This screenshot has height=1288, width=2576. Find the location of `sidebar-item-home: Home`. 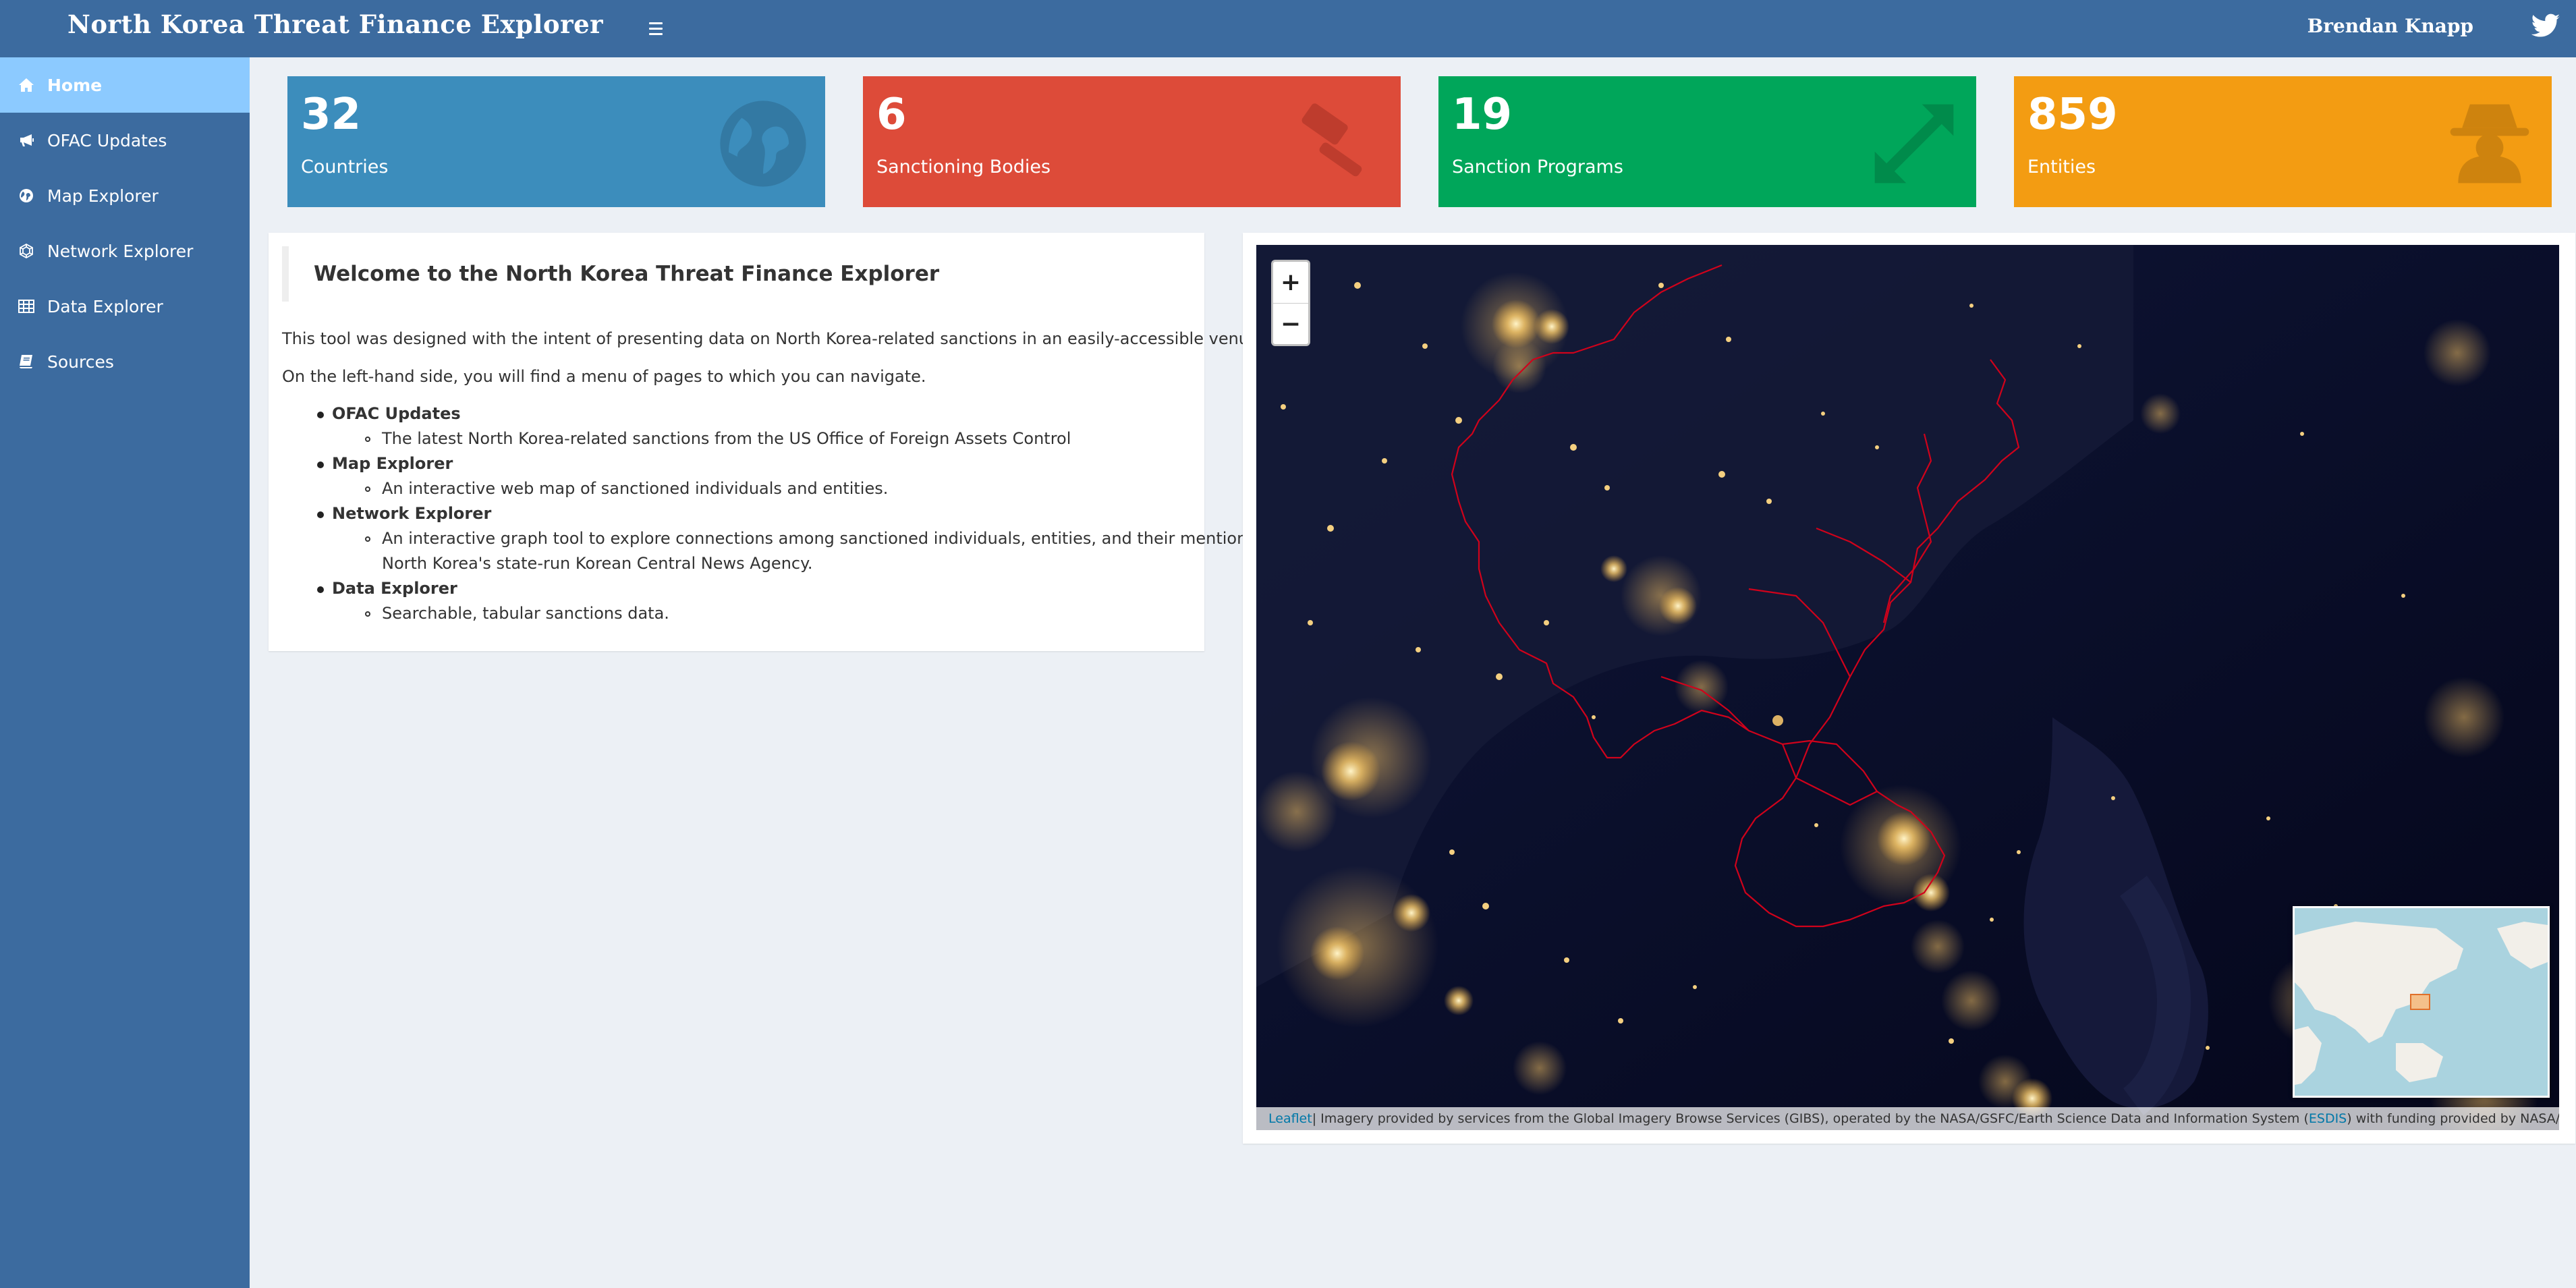

sidebar-item-home: Home is located at coordinates (125, 85).